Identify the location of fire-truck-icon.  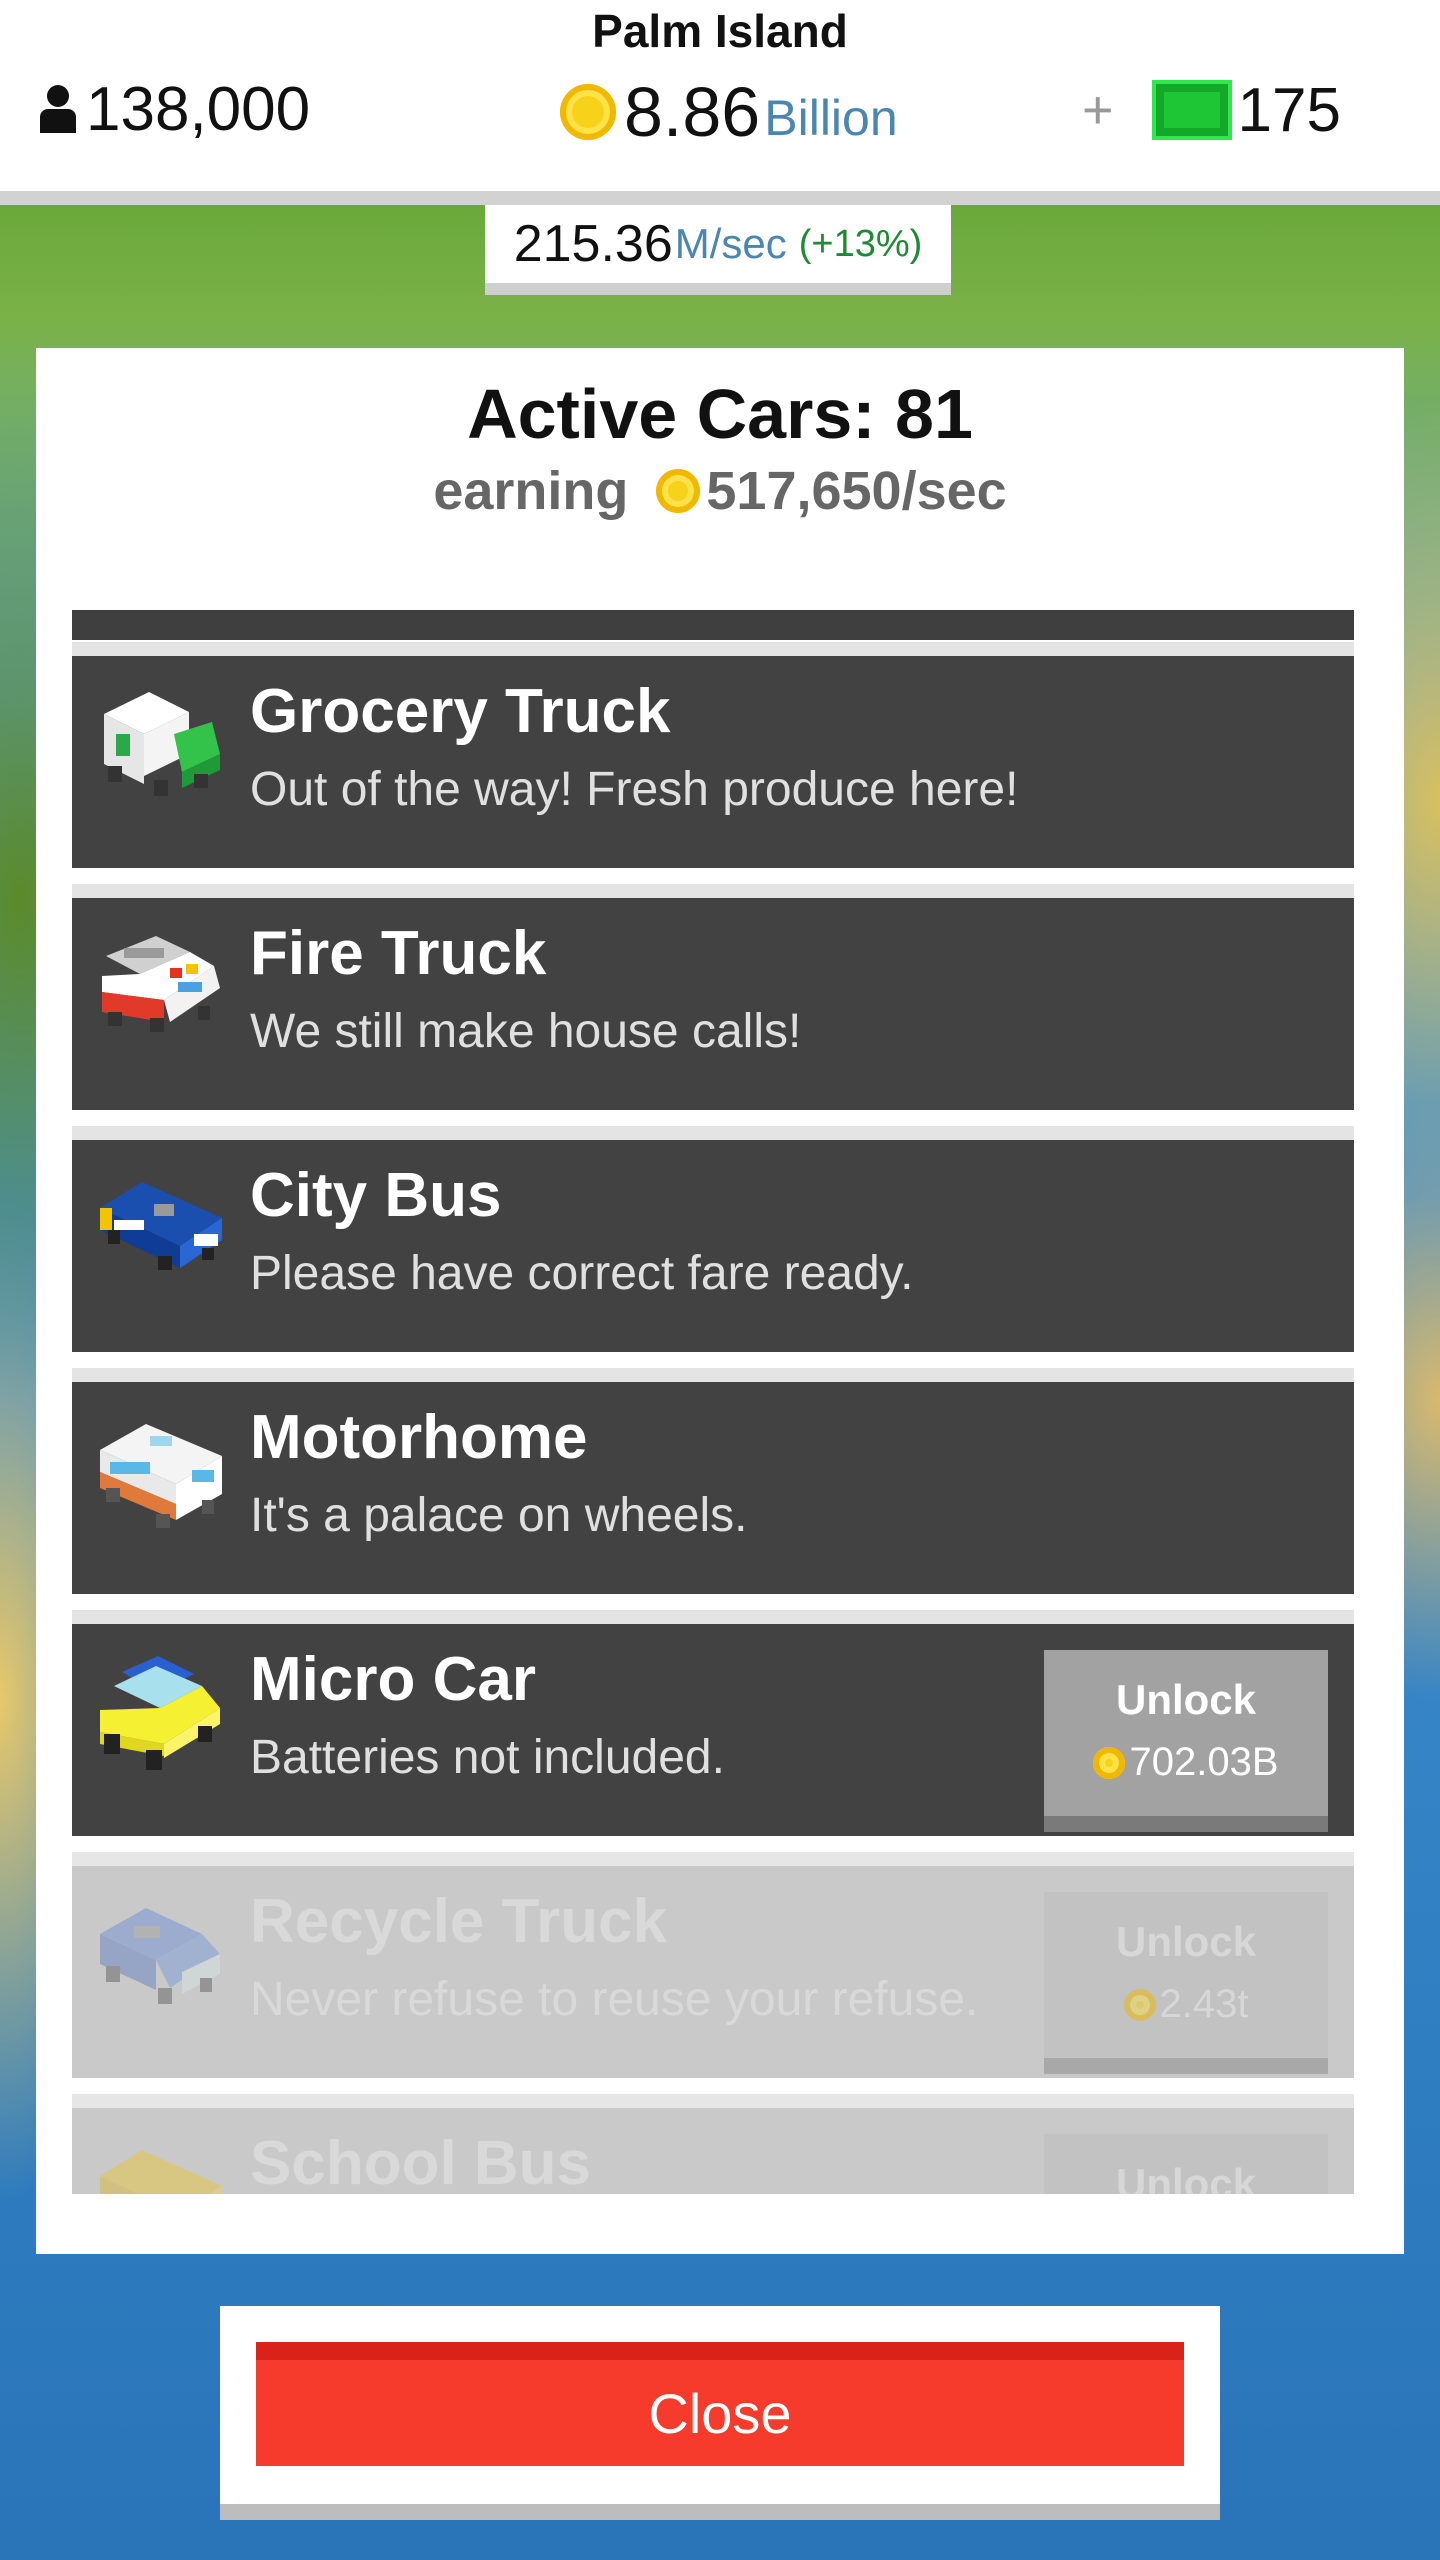
(161, 984).